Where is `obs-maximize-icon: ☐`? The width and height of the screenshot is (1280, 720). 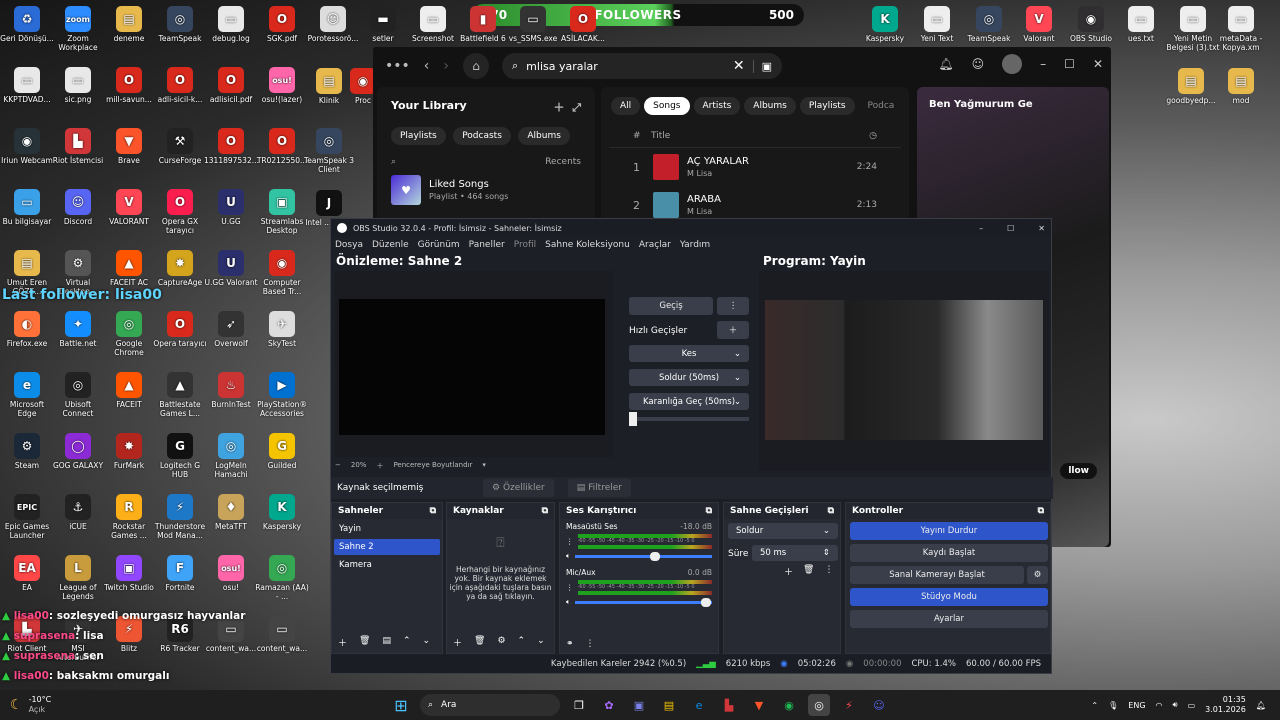 obs-maximize-icon: ☐ is located at coordinates (1010, 228).